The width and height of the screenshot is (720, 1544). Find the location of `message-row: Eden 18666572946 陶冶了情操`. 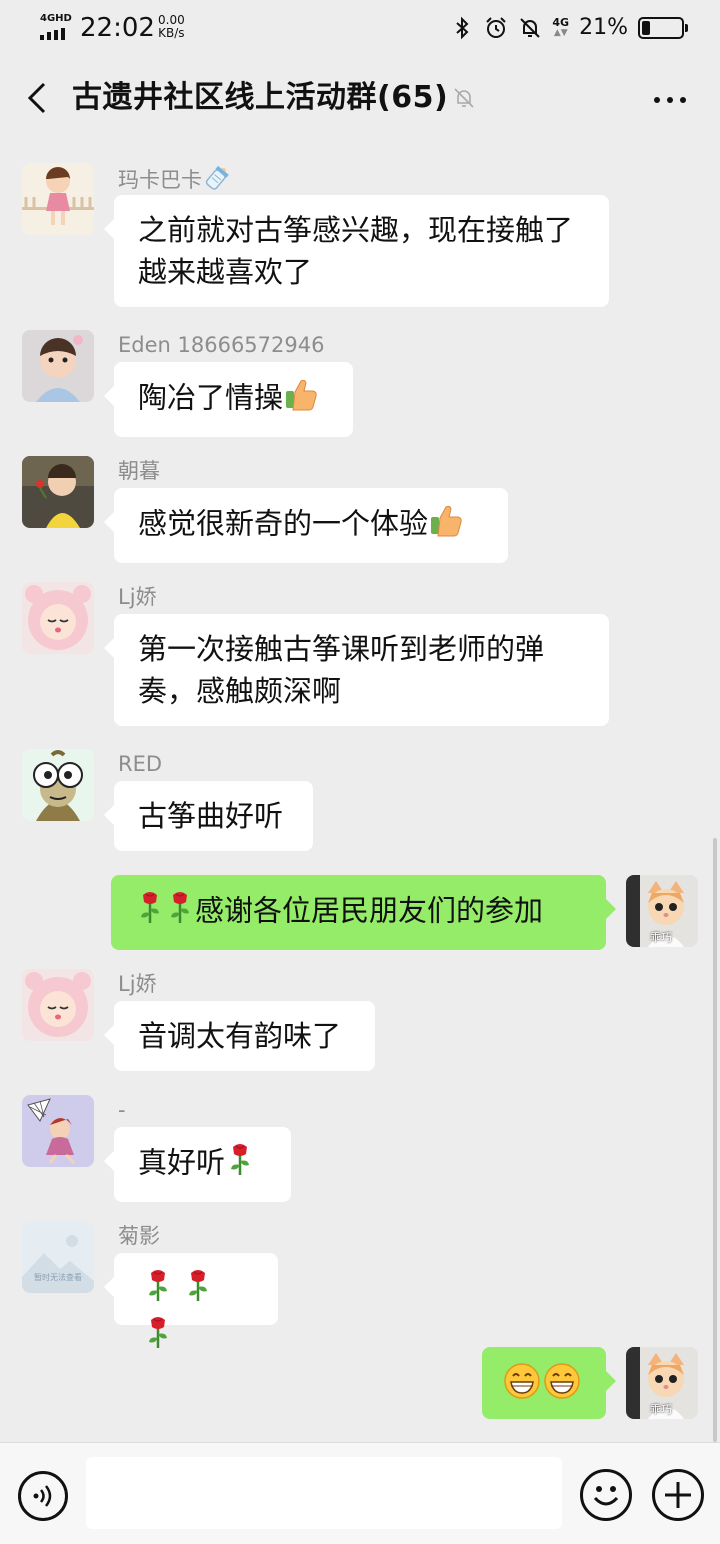

message-row: Eden 18666572946 陶冶了情操 is located at coordinates (360, 383).